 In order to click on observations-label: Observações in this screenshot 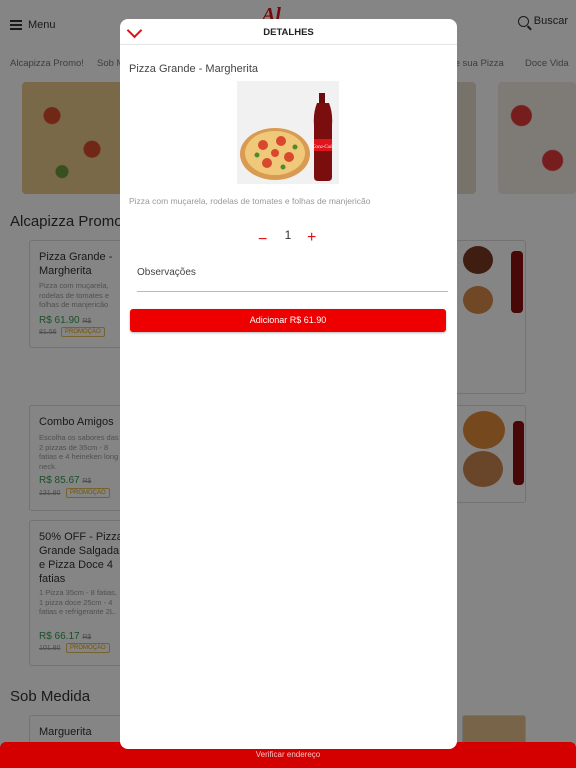, I will do `click(166, 272)`.